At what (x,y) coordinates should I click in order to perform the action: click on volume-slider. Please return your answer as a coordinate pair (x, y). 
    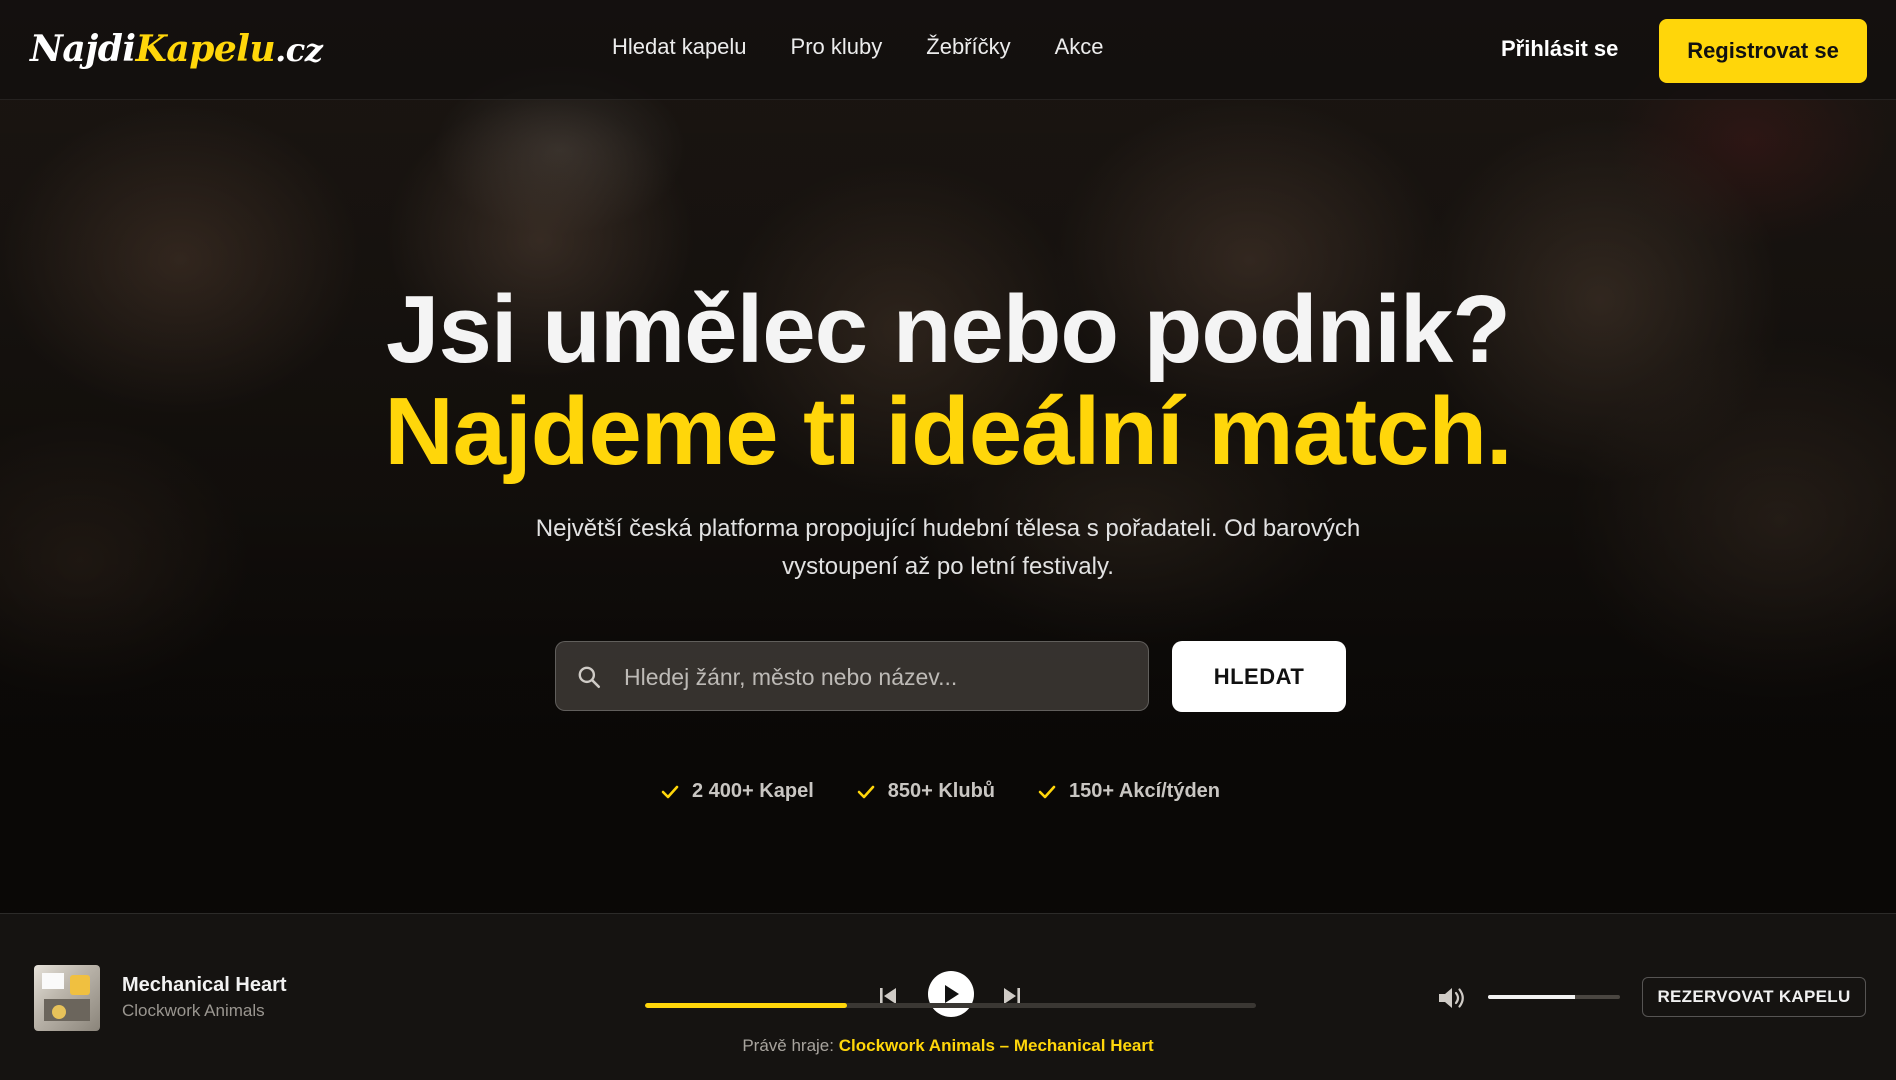
    Looking at the image, I should click on (1554, 997).